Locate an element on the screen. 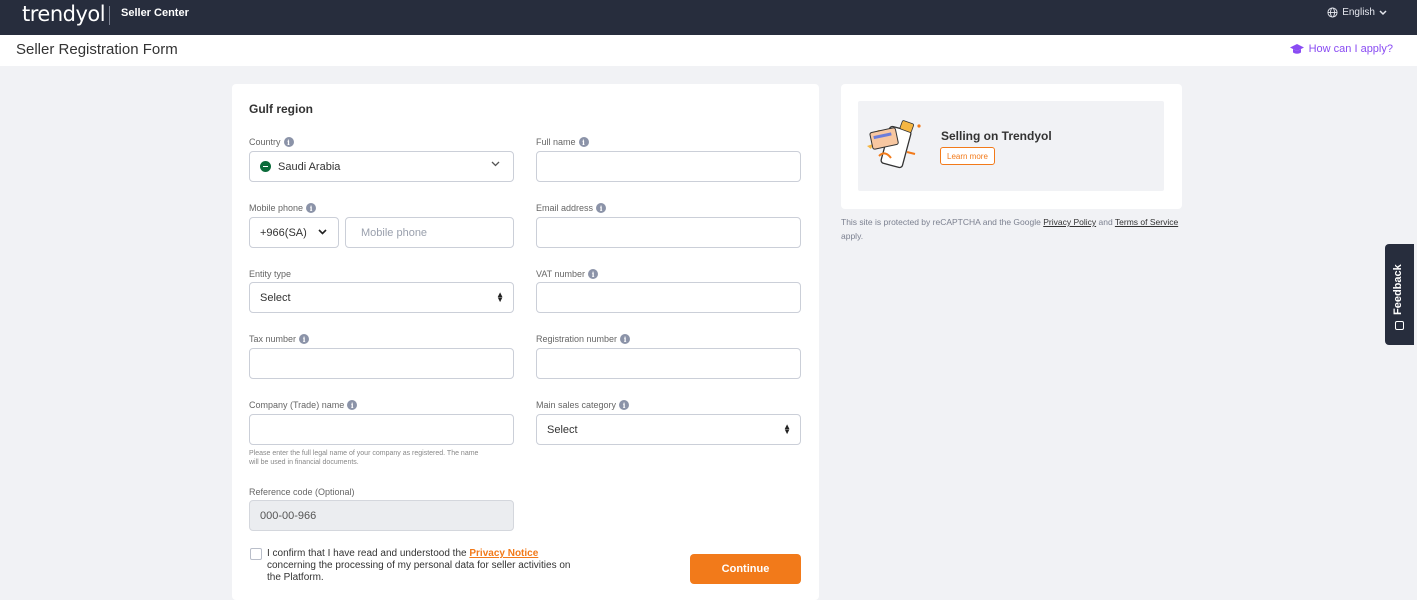  reference-code-label-text: Reference code (Optional) is located at coordinates (302, 492).